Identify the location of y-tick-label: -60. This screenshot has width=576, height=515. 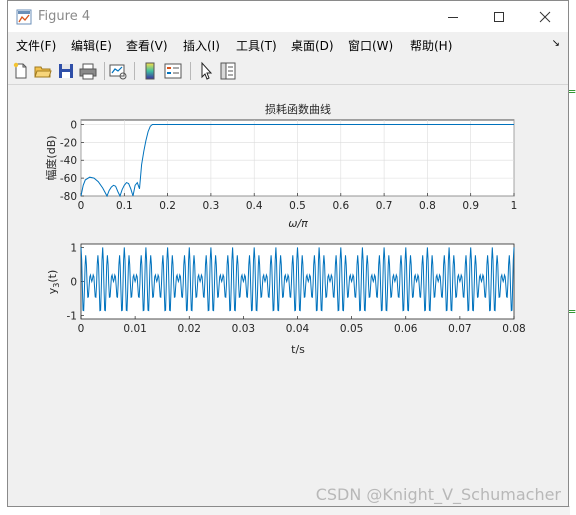
(68, 179).